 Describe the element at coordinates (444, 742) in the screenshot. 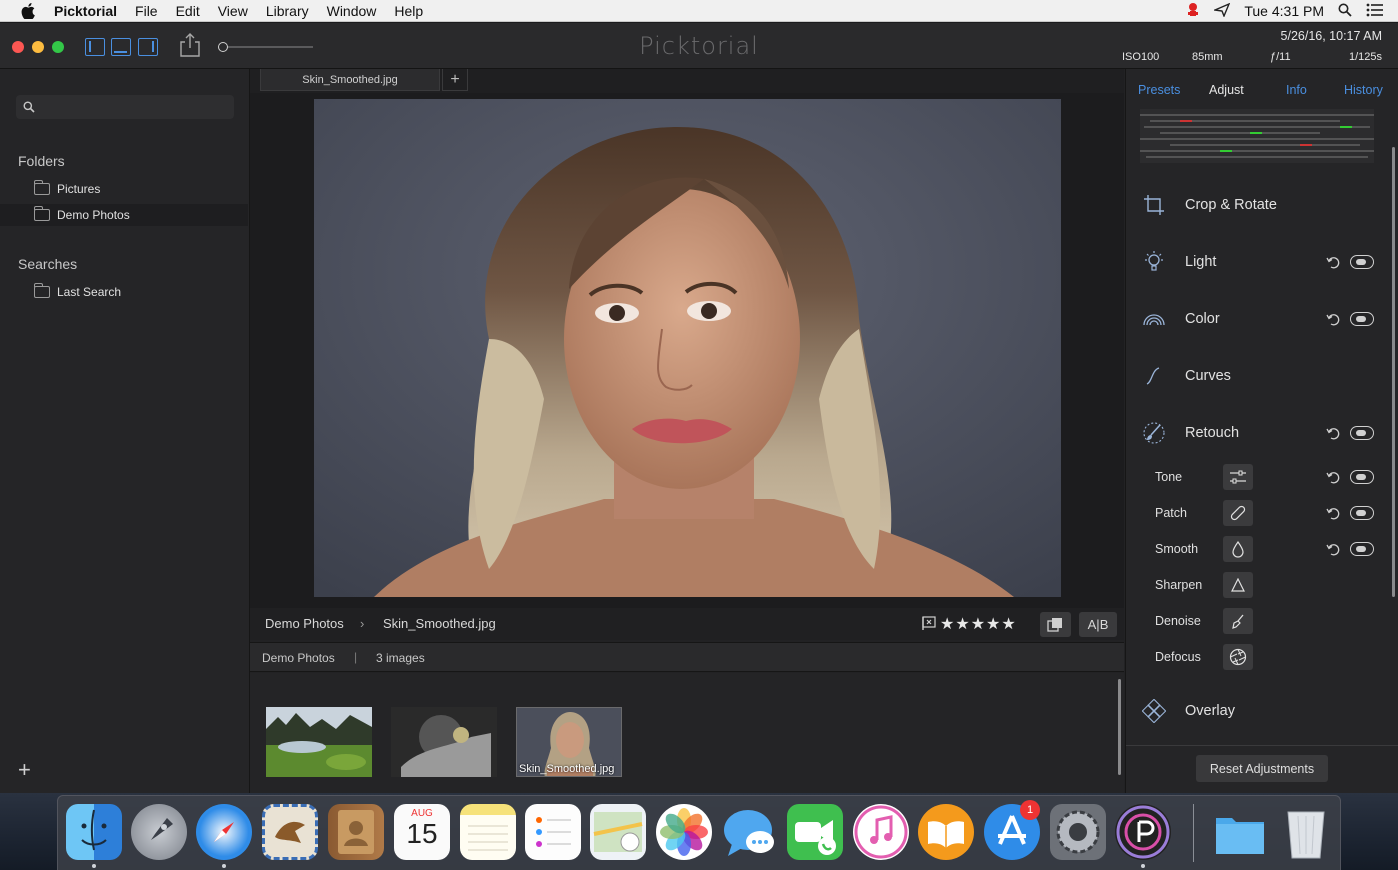

I see `thumbnail-bw-hand` at that location.